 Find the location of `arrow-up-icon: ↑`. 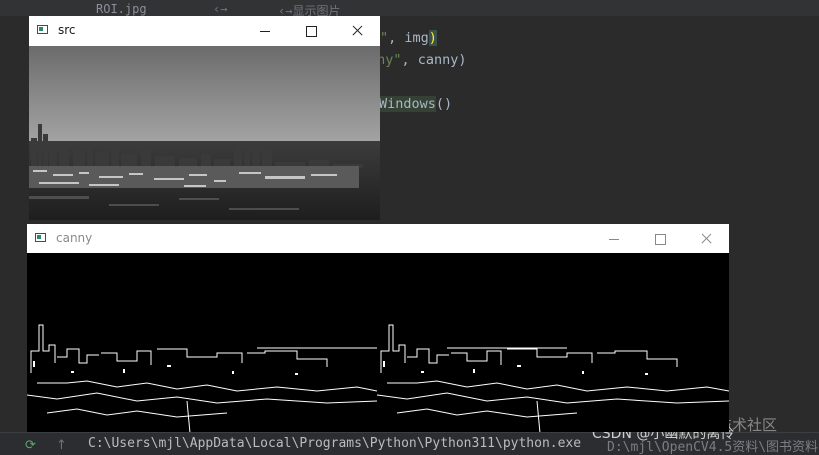

arrow-up-icon: ↑ is located at coordinates (61, 445).